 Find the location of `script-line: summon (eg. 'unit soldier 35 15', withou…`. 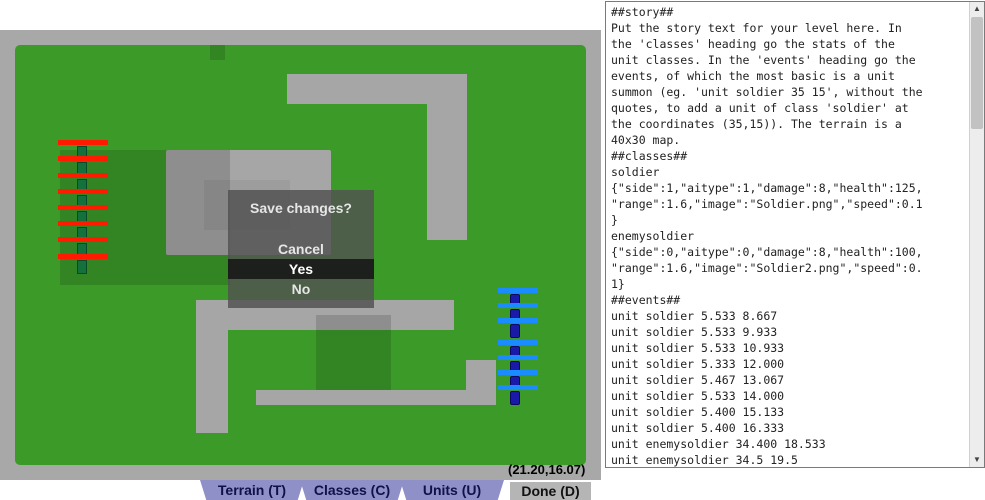

script-line: summon (eg. 'unit soldier 35 15', withou… is located at coordinates (767, 92).